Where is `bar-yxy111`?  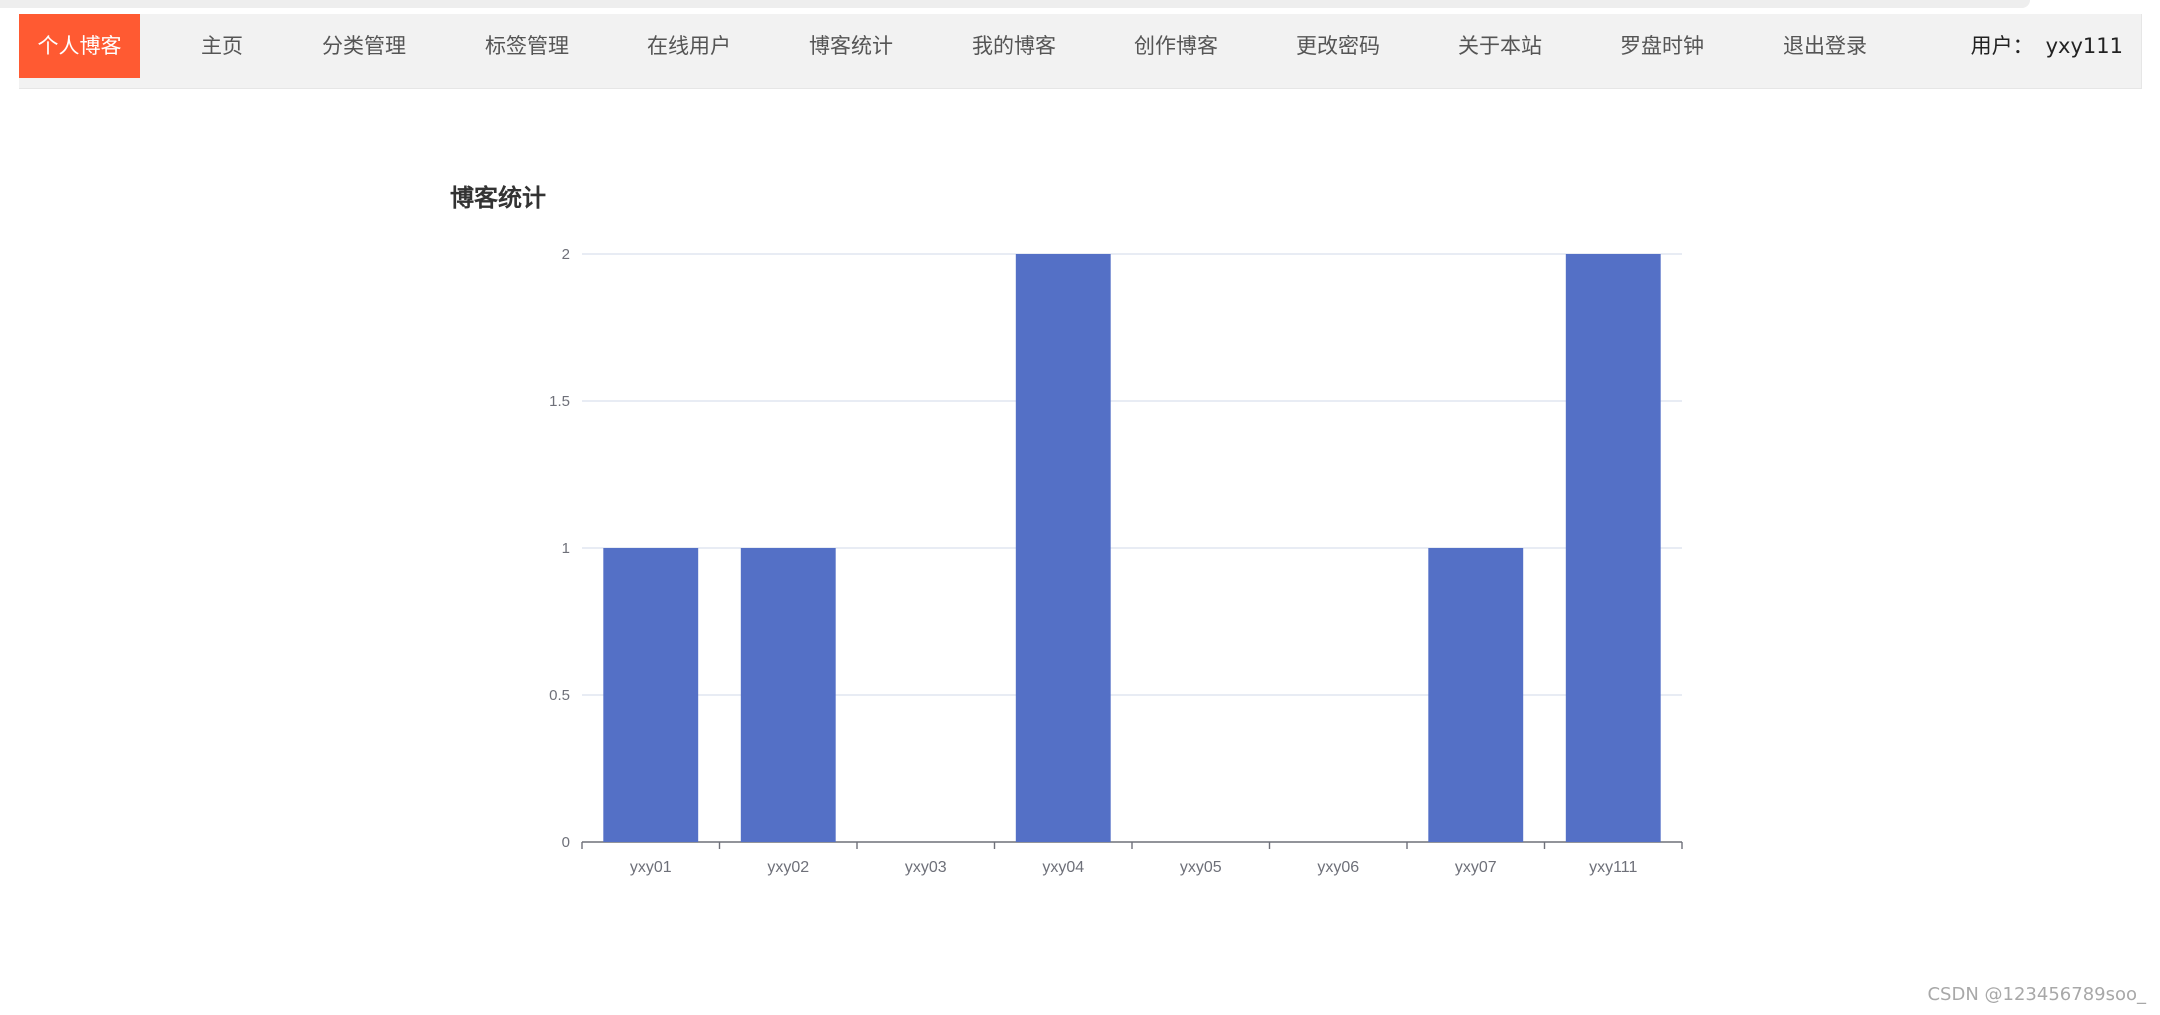
bar-yxy111 is located at coordinates (1613, 548).